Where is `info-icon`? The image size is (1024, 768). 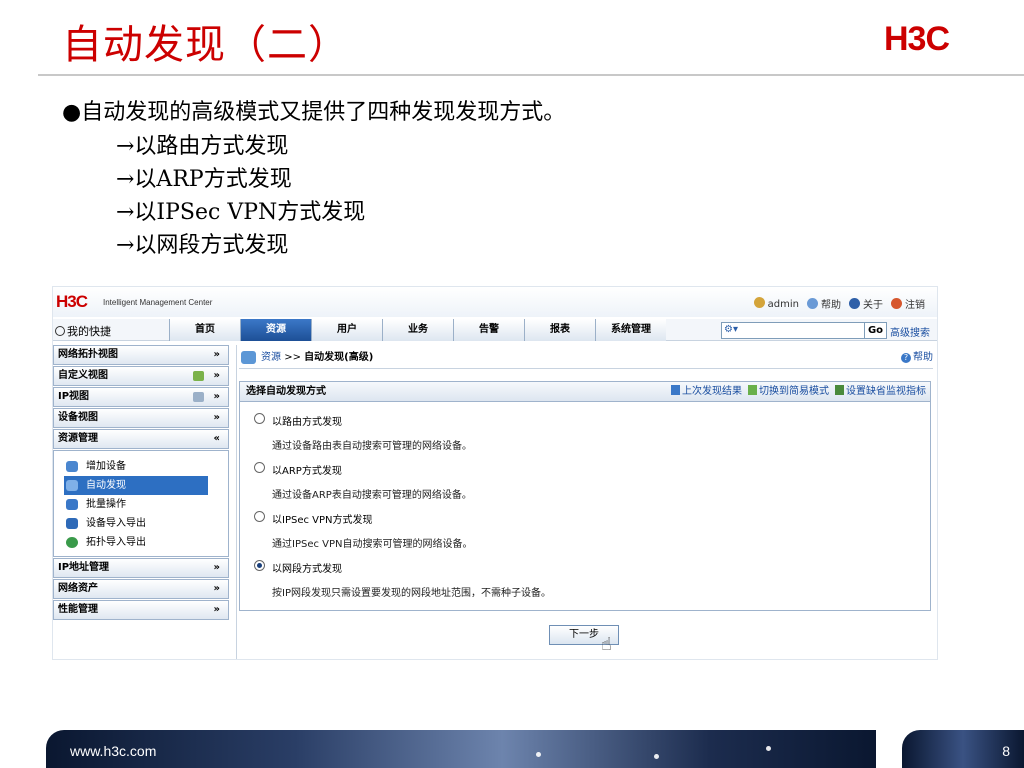
info-icon is located at coordinates (854, 303).